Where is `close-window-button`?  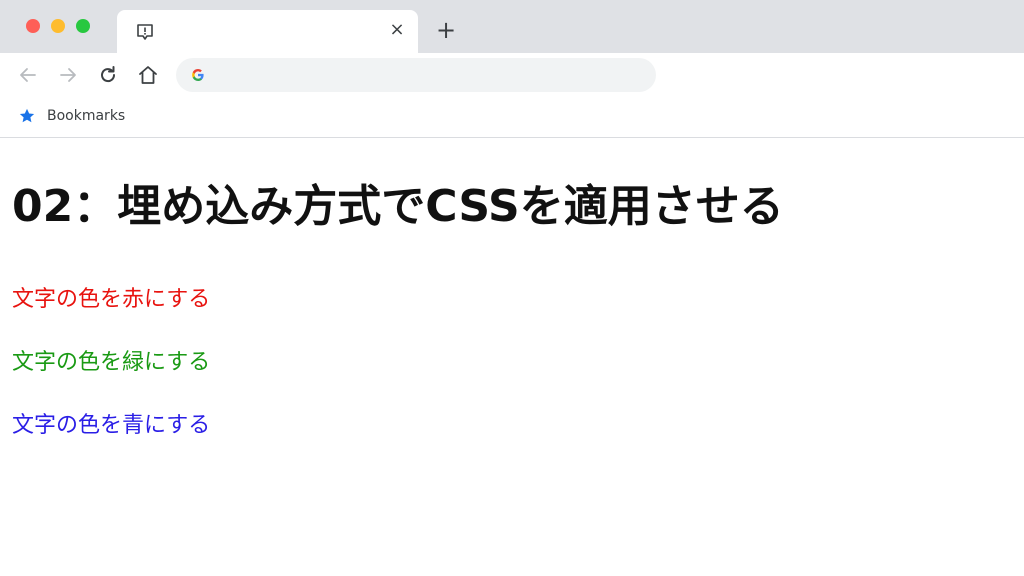
close-window-button is located at coordinates (33, 26).